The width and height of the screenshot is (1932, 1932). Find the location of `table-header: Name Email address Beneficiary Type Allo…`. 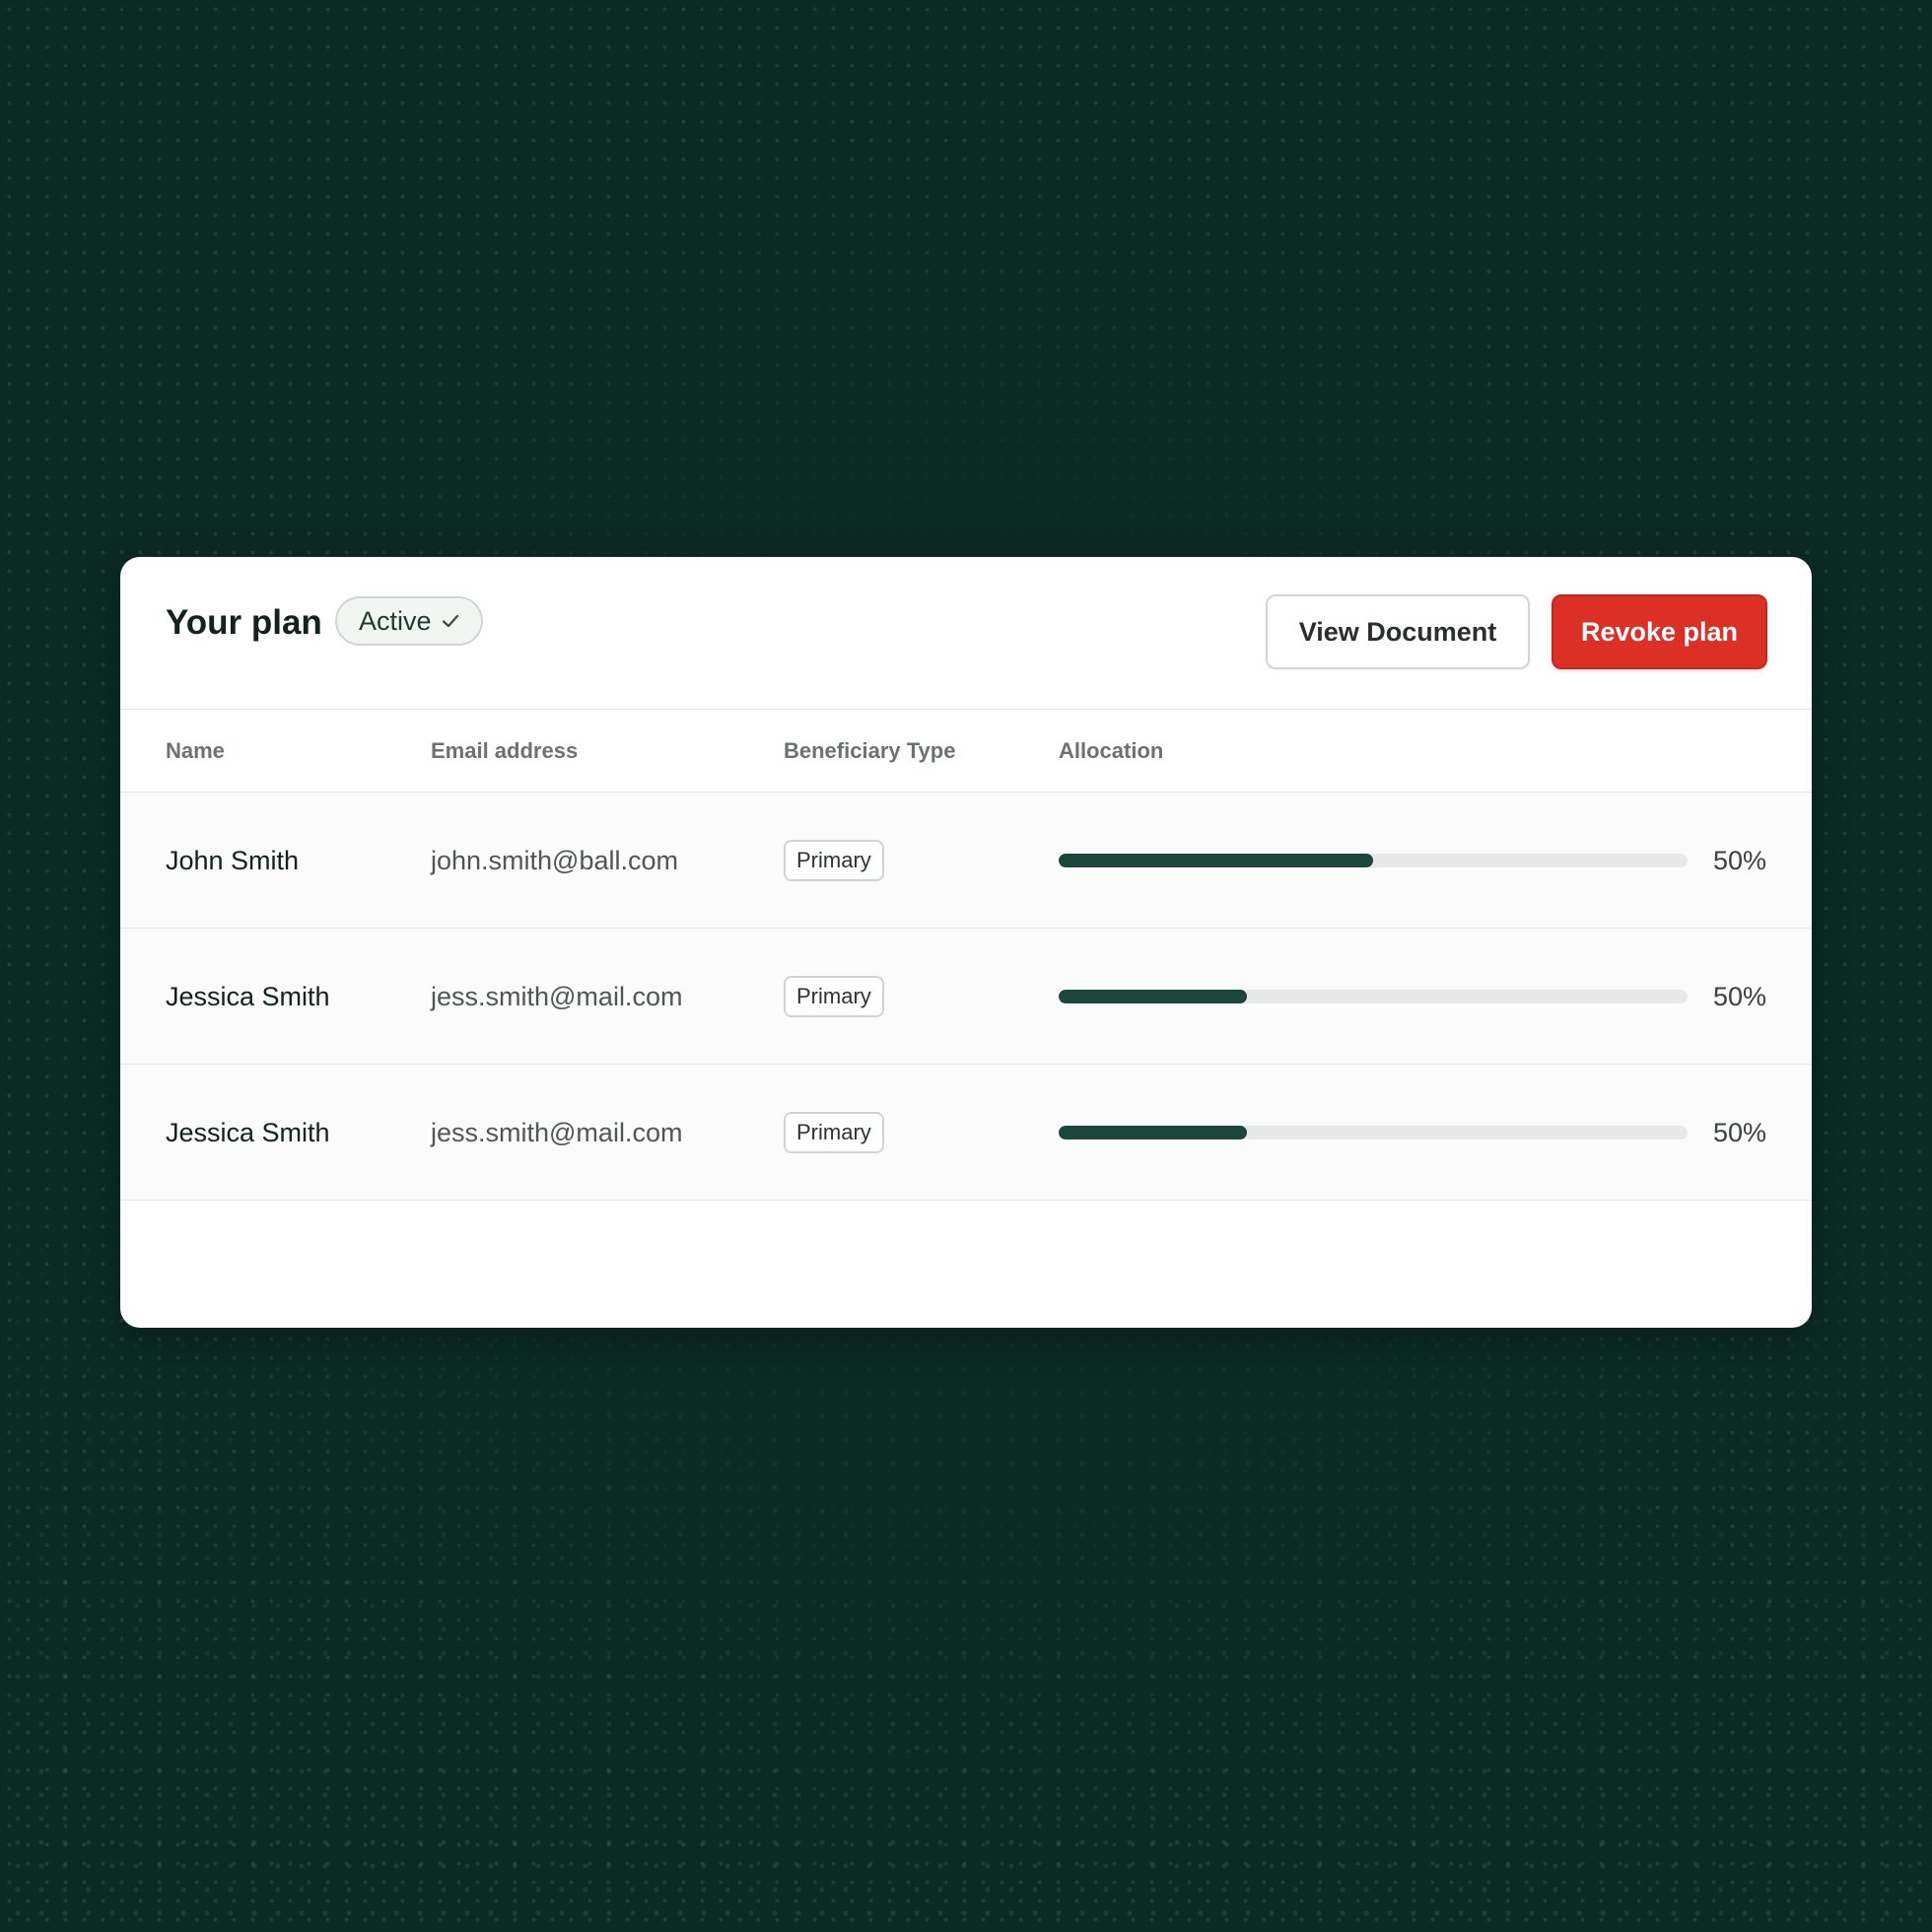

table-header: Name Email address Beneficiary Type Allo… is located at coordinates (966, 752).